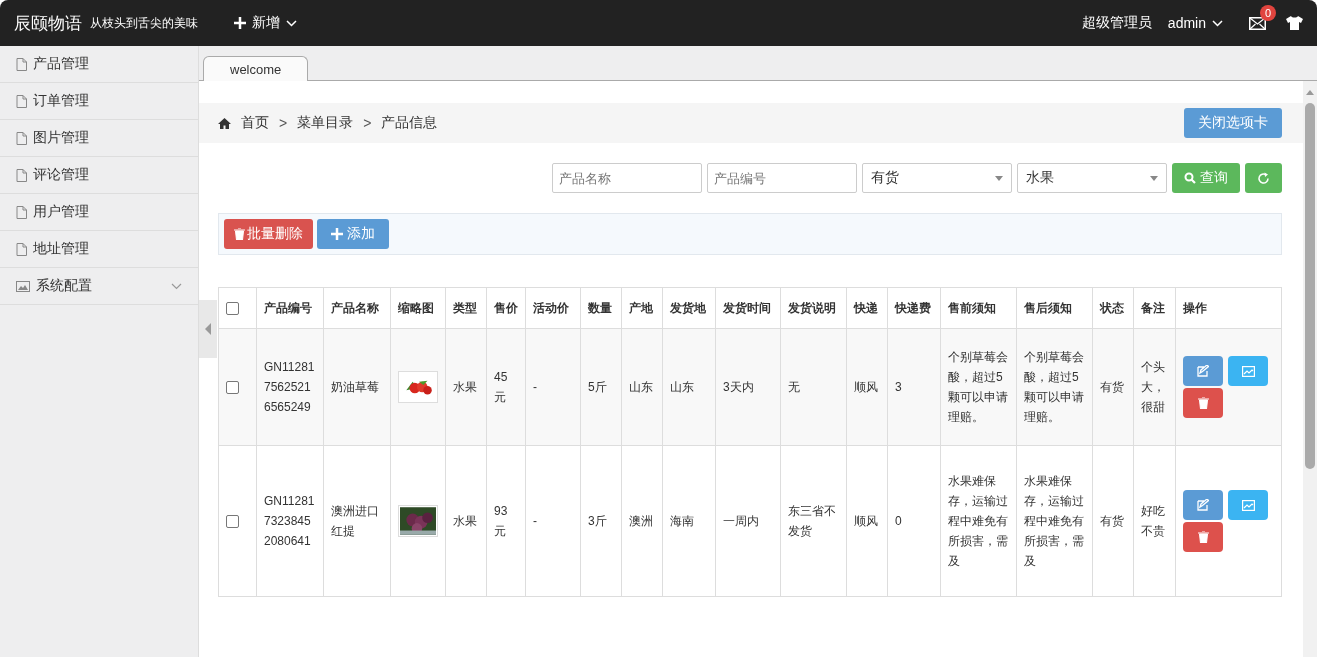 The width and height of the screenshot is (1317, 657). I want to click on search-icon, so click(1190, 178).